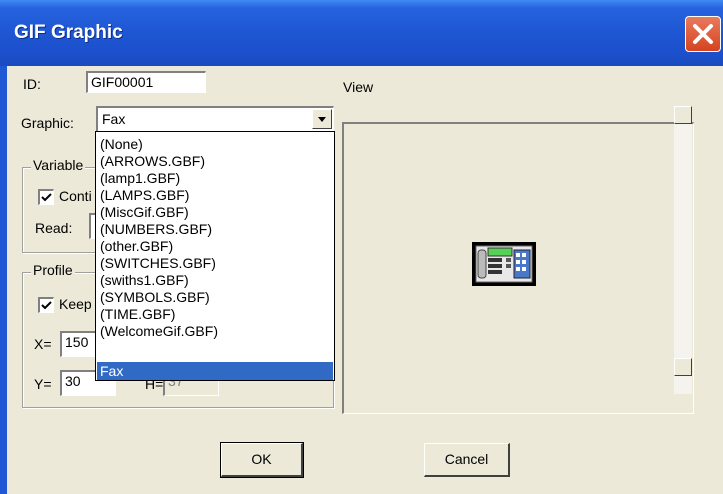  Describe the element at coordinates (504, 264) in the screenshot. I see `fax-machine-icon` at that location.